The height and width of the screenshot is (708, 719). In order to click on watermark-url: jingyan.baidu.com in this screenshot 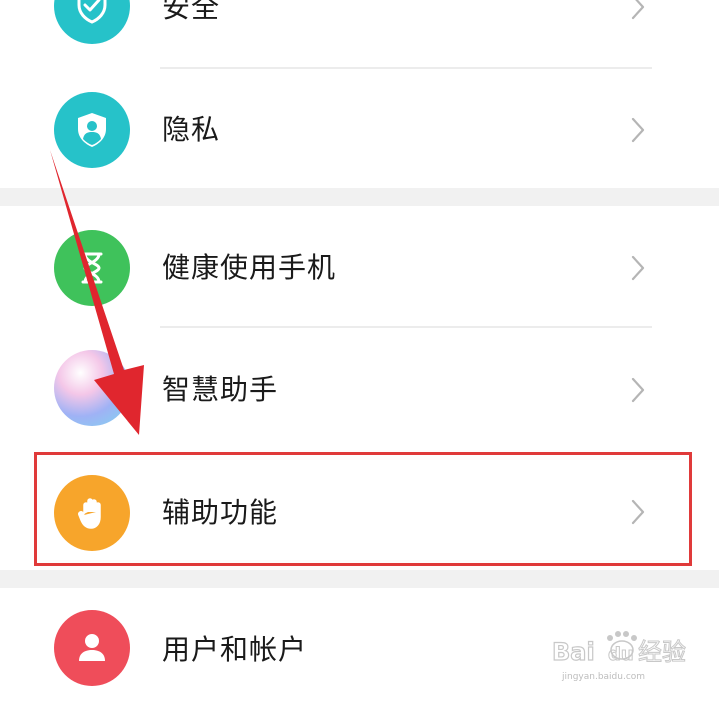, I will do `click(604, 677)`.